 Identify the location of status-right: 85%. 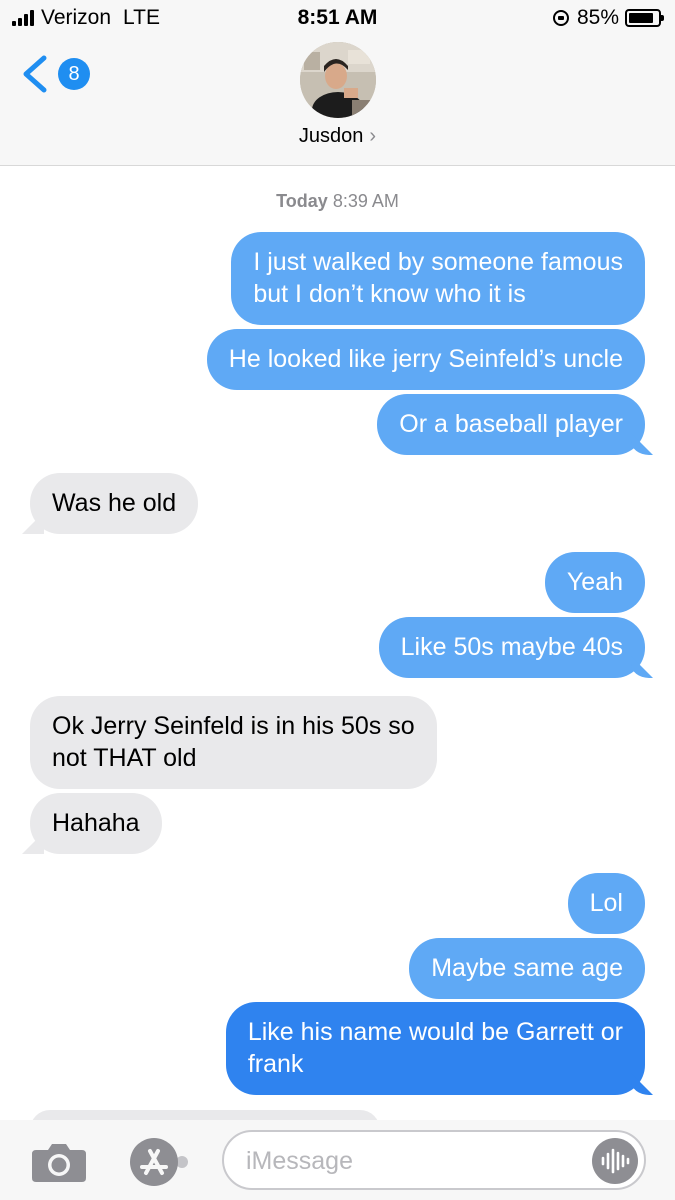
(608, 18).